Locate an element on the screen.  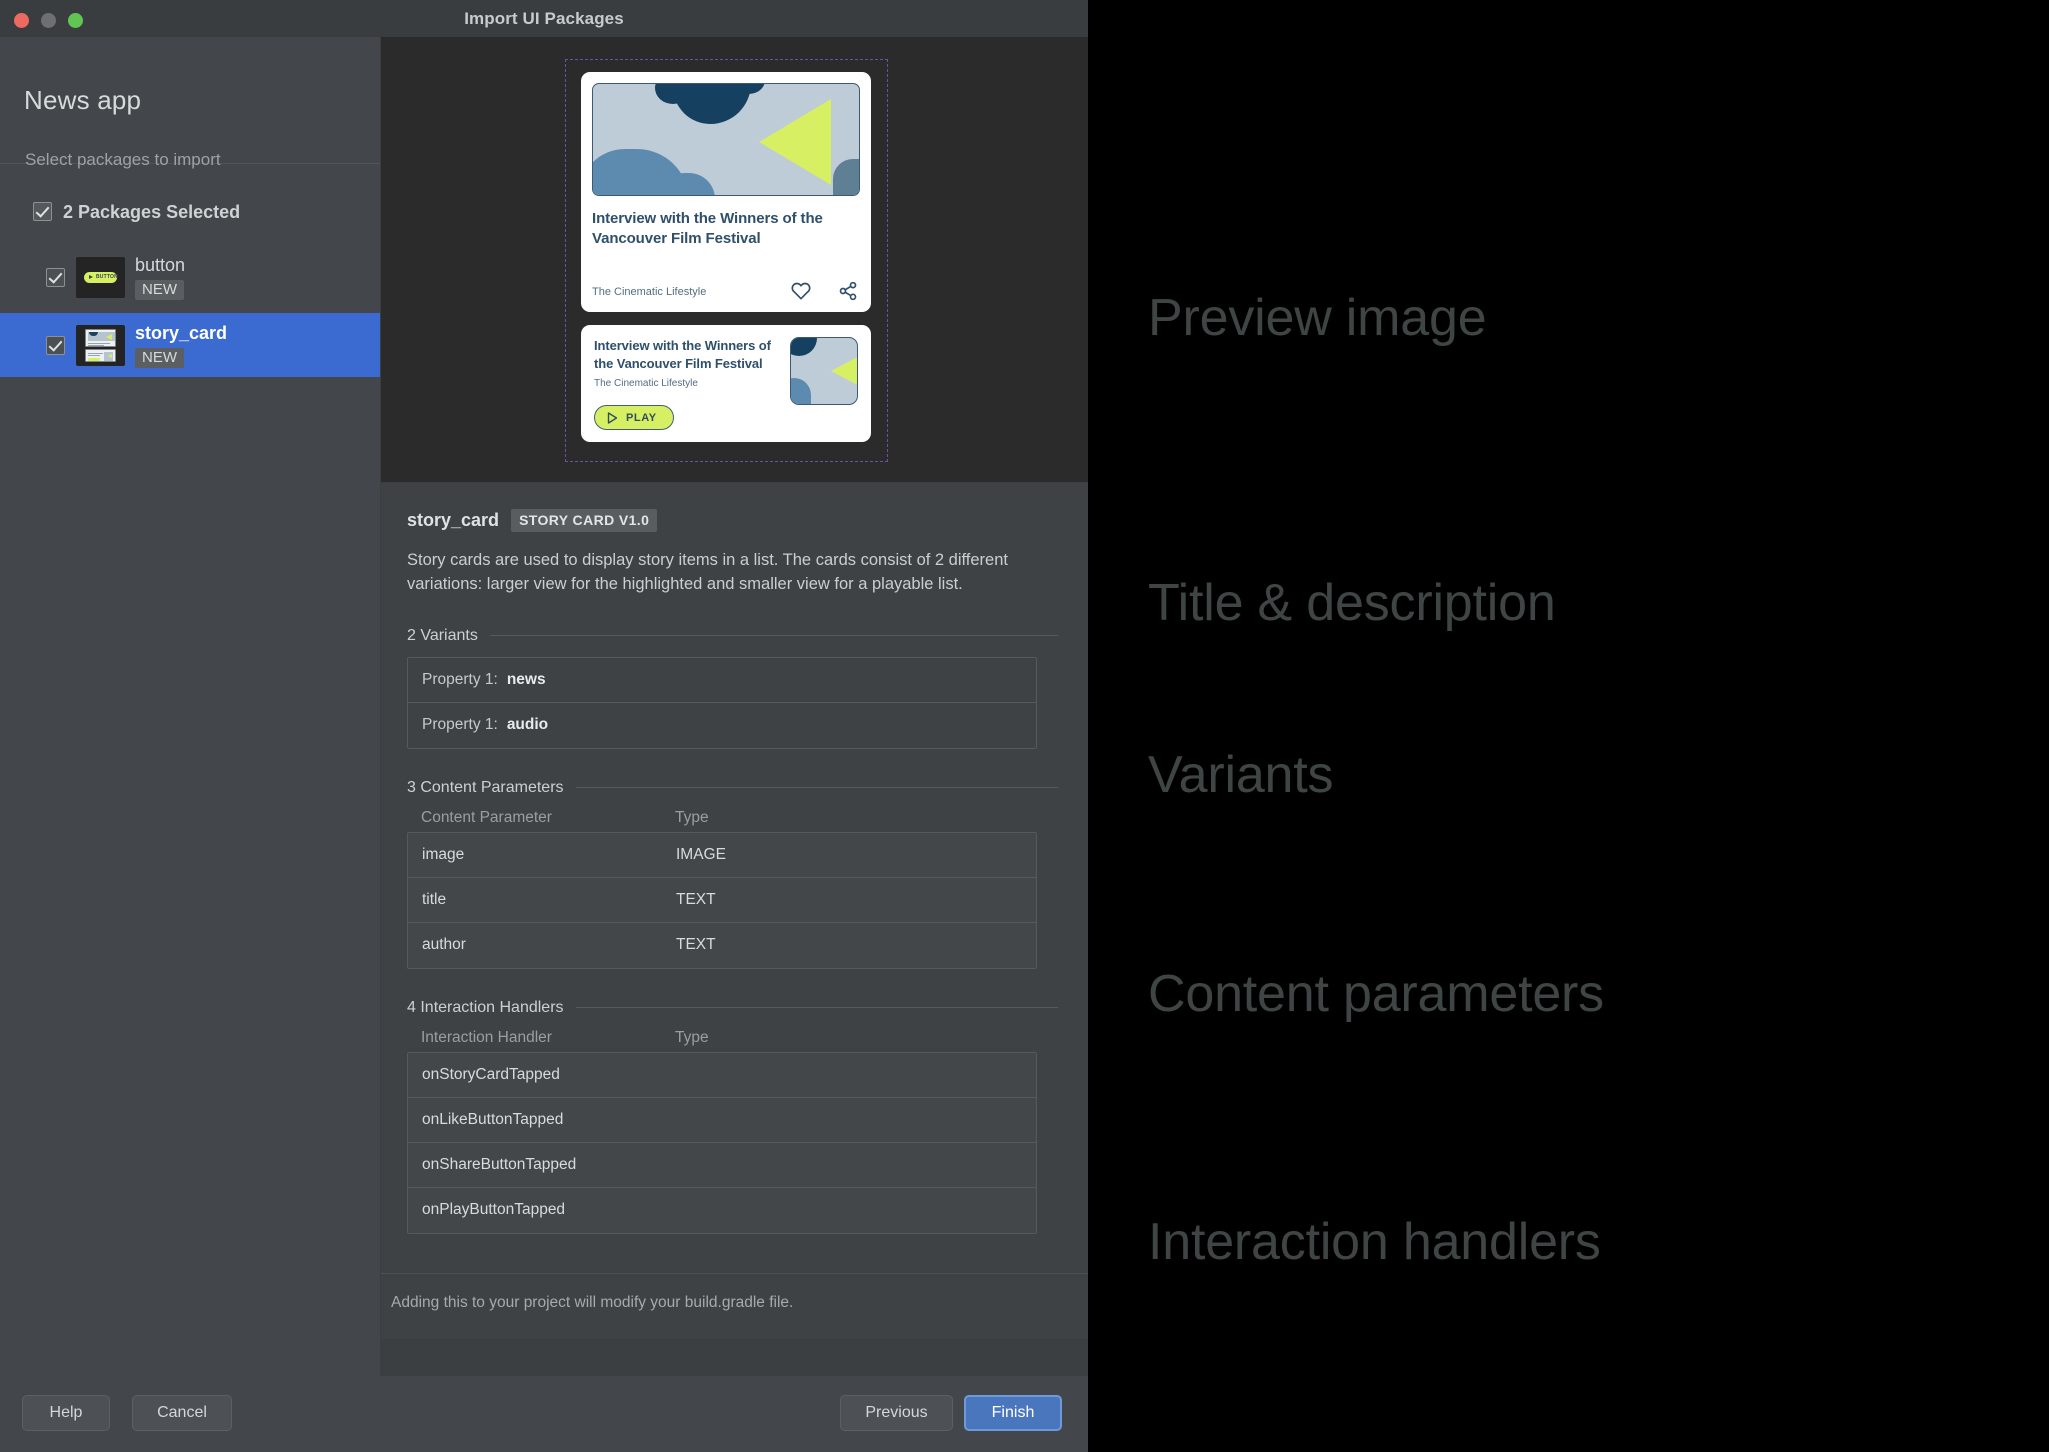
story-card-thumbnail-art is located at coordinates (100, 345).